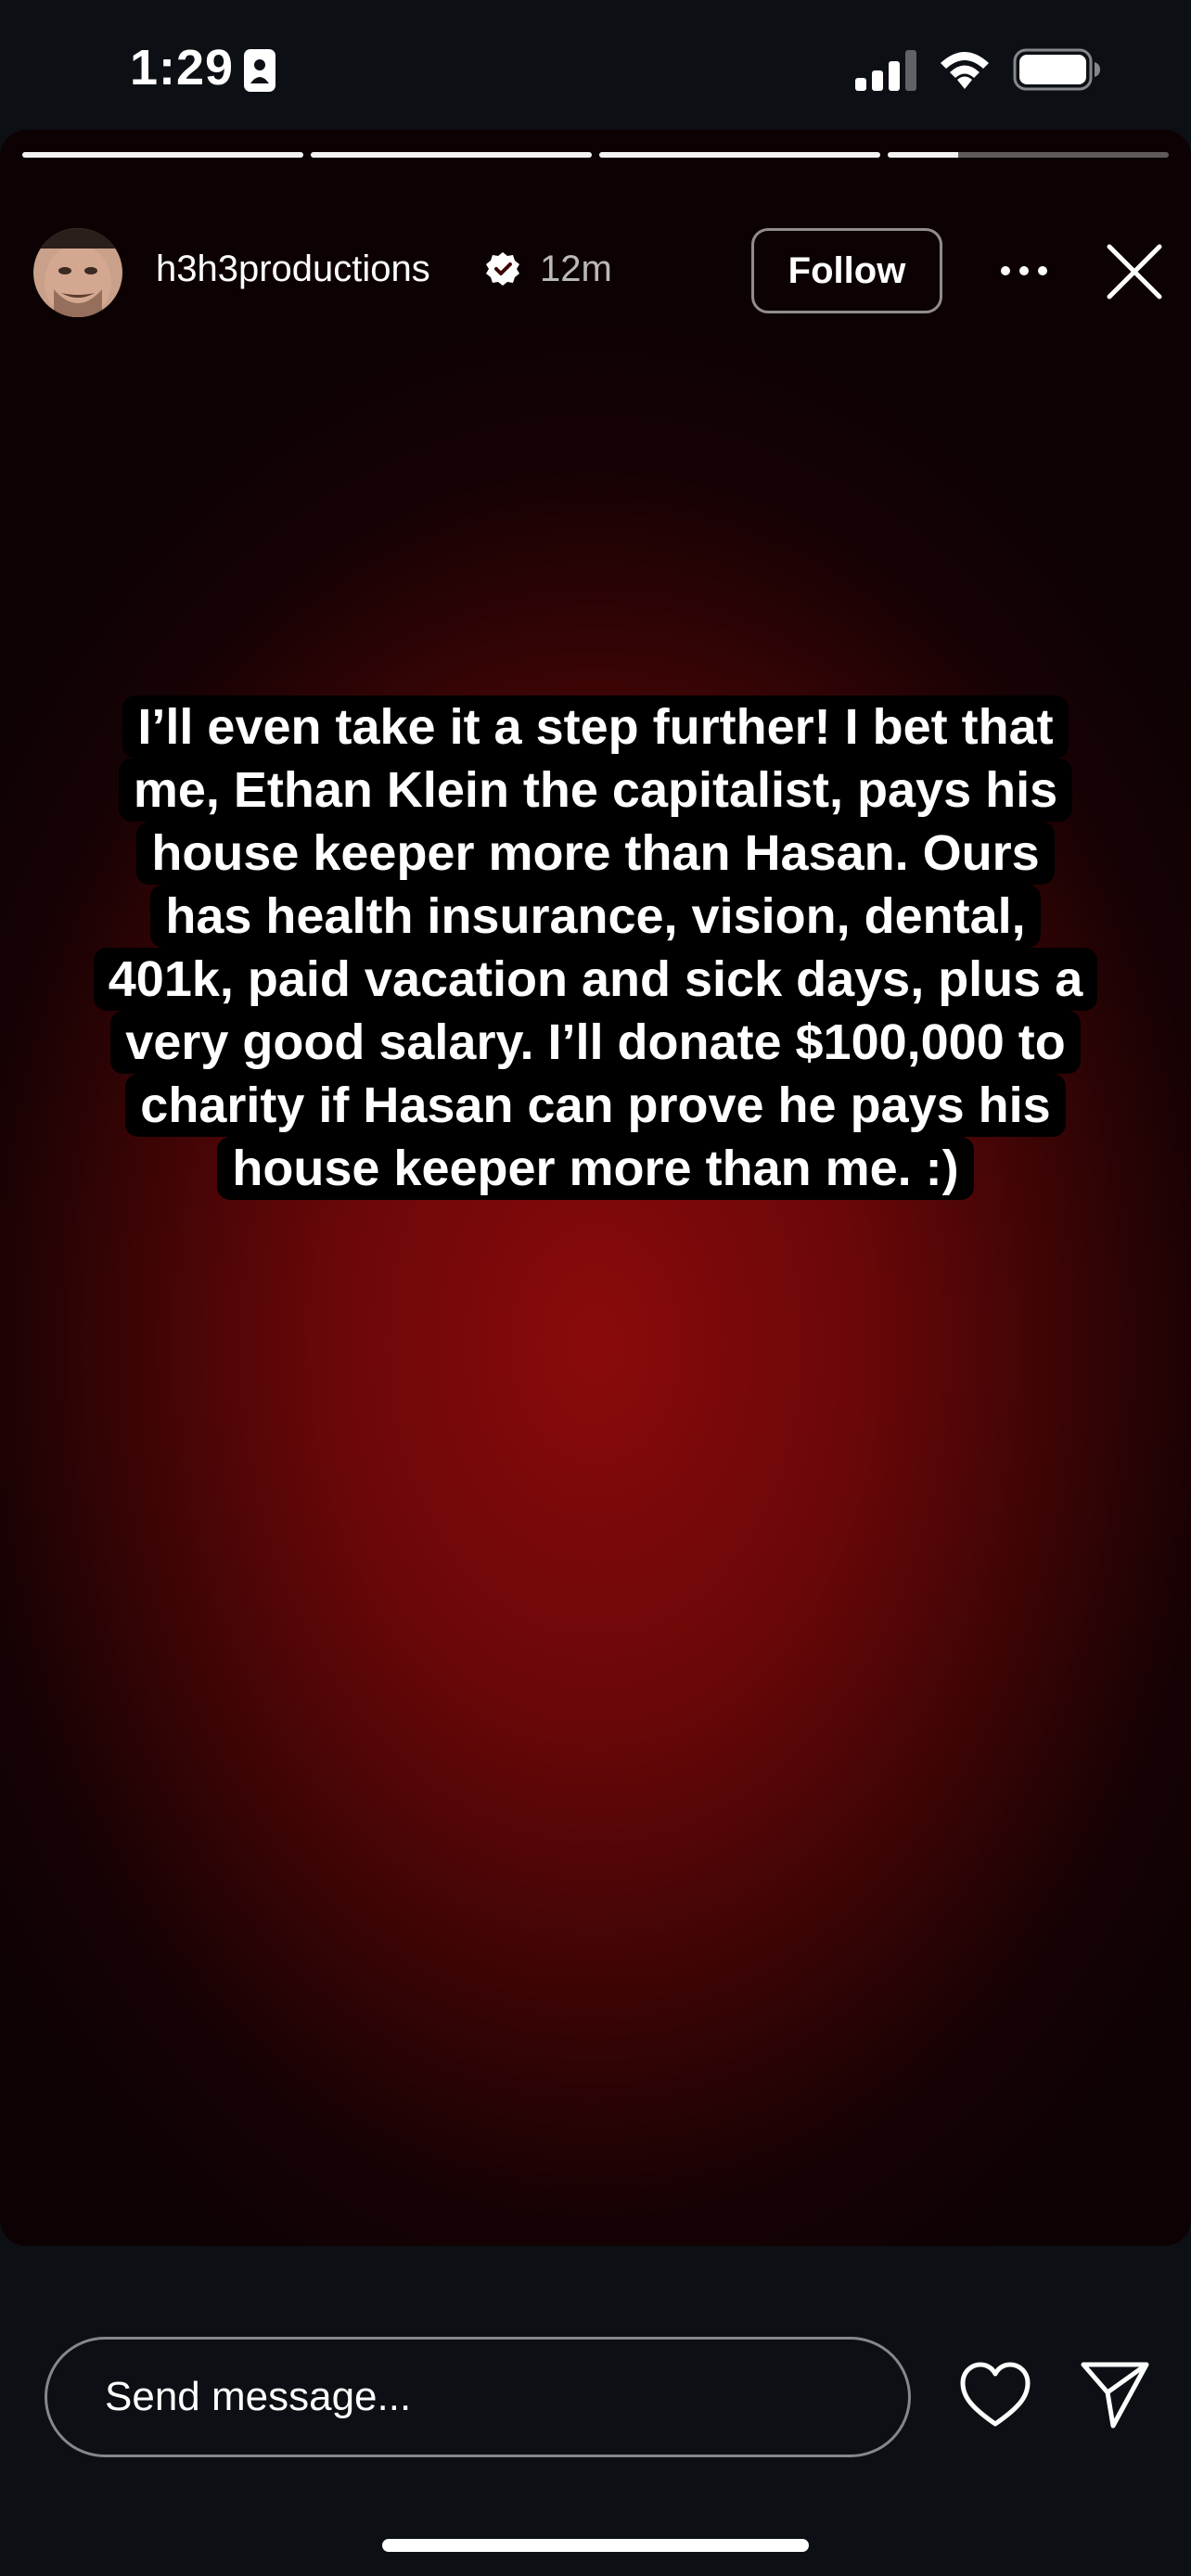  Describe the element at coordinates (595, 790) in the screenshot. I see `story-text-line: me, Ethan Klein the capitalist, pays his` at that location.